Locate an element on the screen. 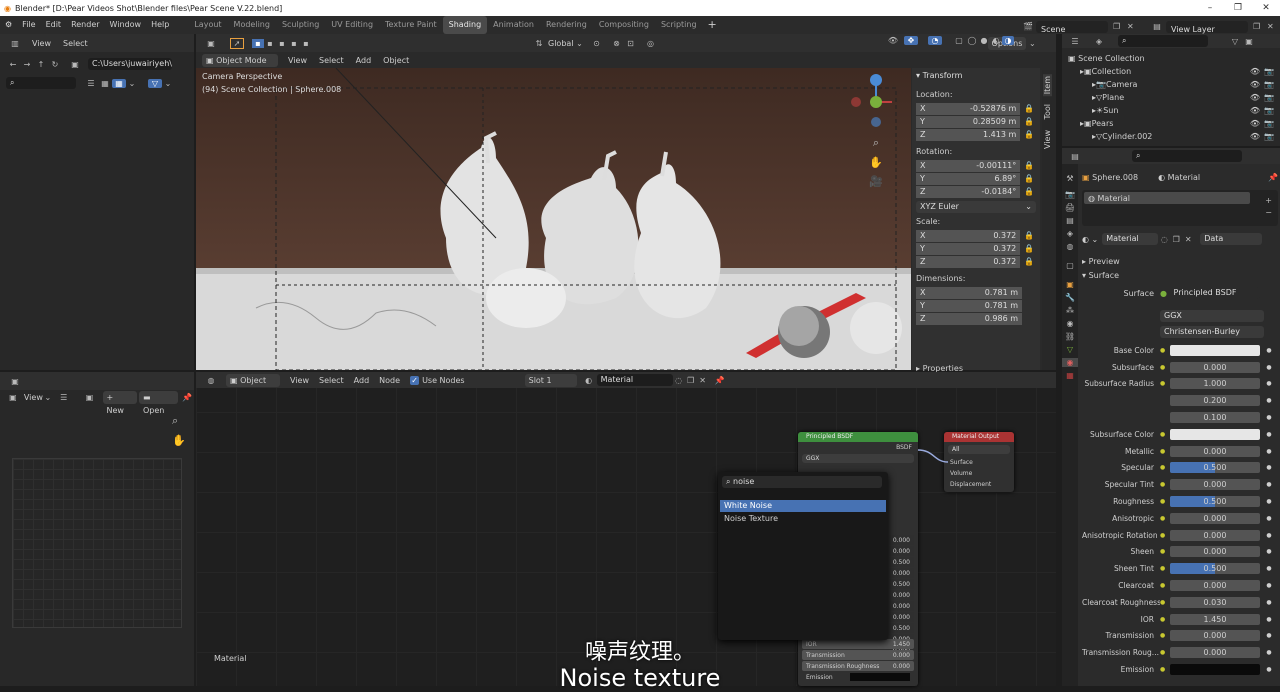 Image resolution: width=1280 pixels, height=692 pixels. display-thumb-icon: ▦ is located at coordinates (105, 83).